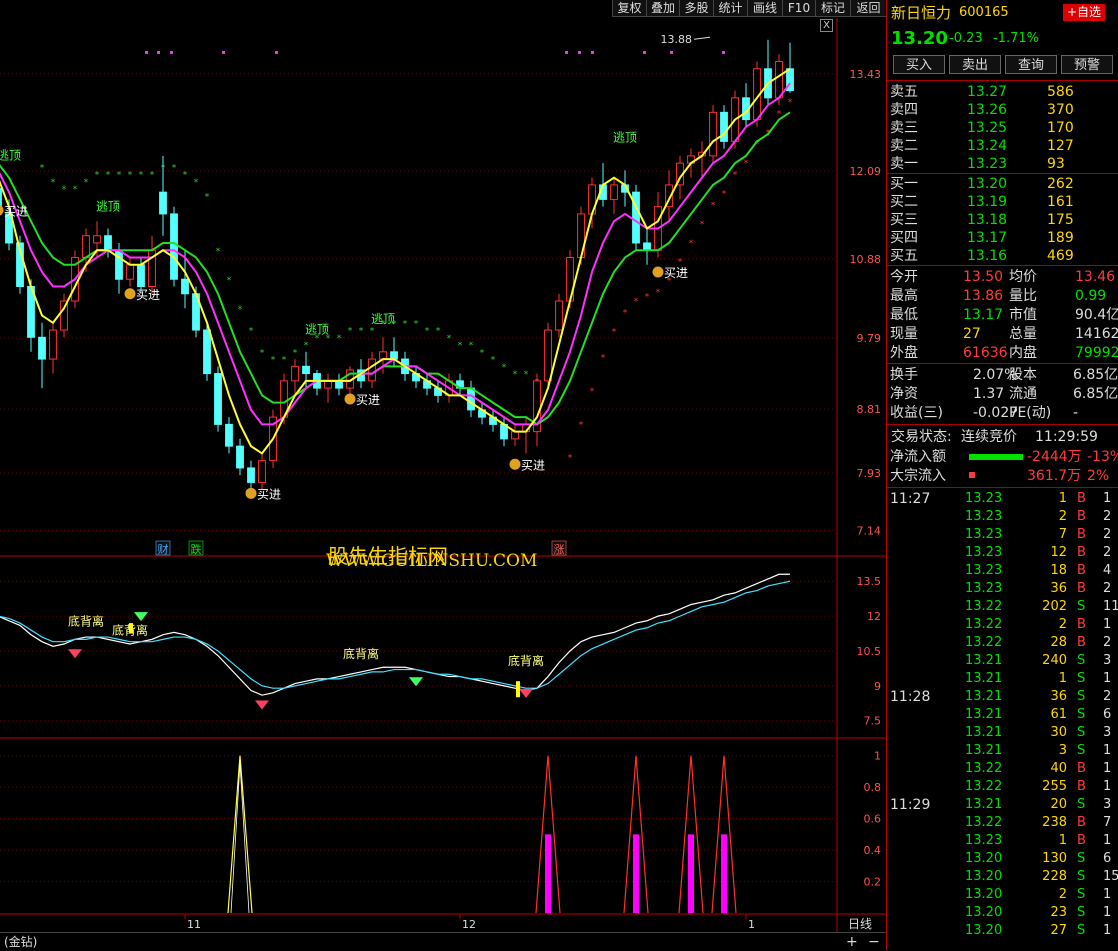  Describe the element at coordinates (921, 437) in the screenshot. I see `trade-status-label: 交易状态:` at that location.